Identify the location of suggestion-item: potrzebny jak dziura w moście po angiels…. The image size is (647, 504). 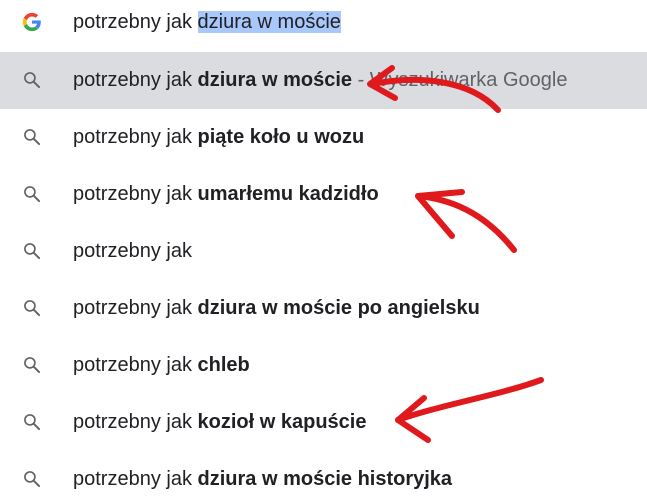
(323, 308).